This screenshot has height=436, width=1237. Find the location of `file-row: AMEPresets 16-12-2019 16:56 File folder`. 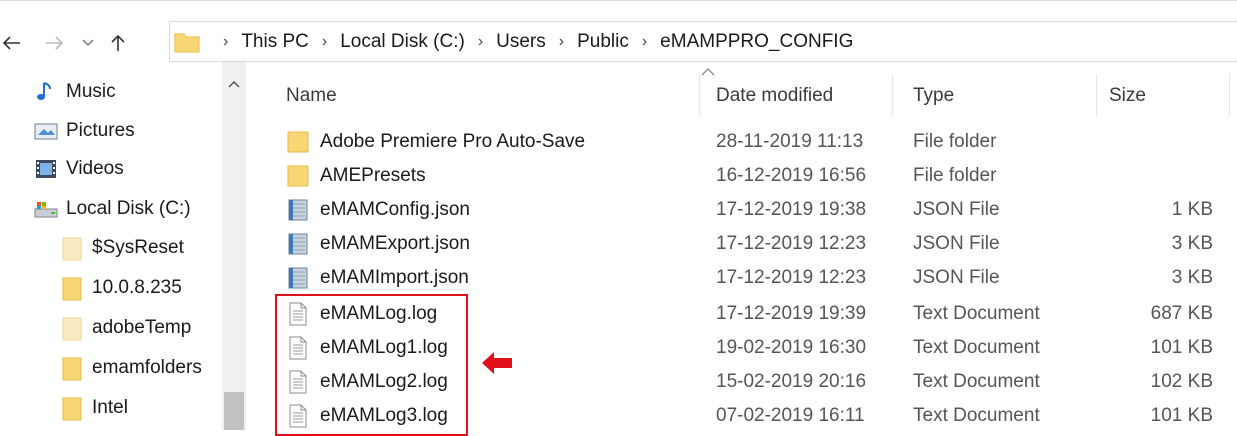

file-row: AMEPresets 16-12-2019 16:56 File folder is located at coordinates (741, 176).